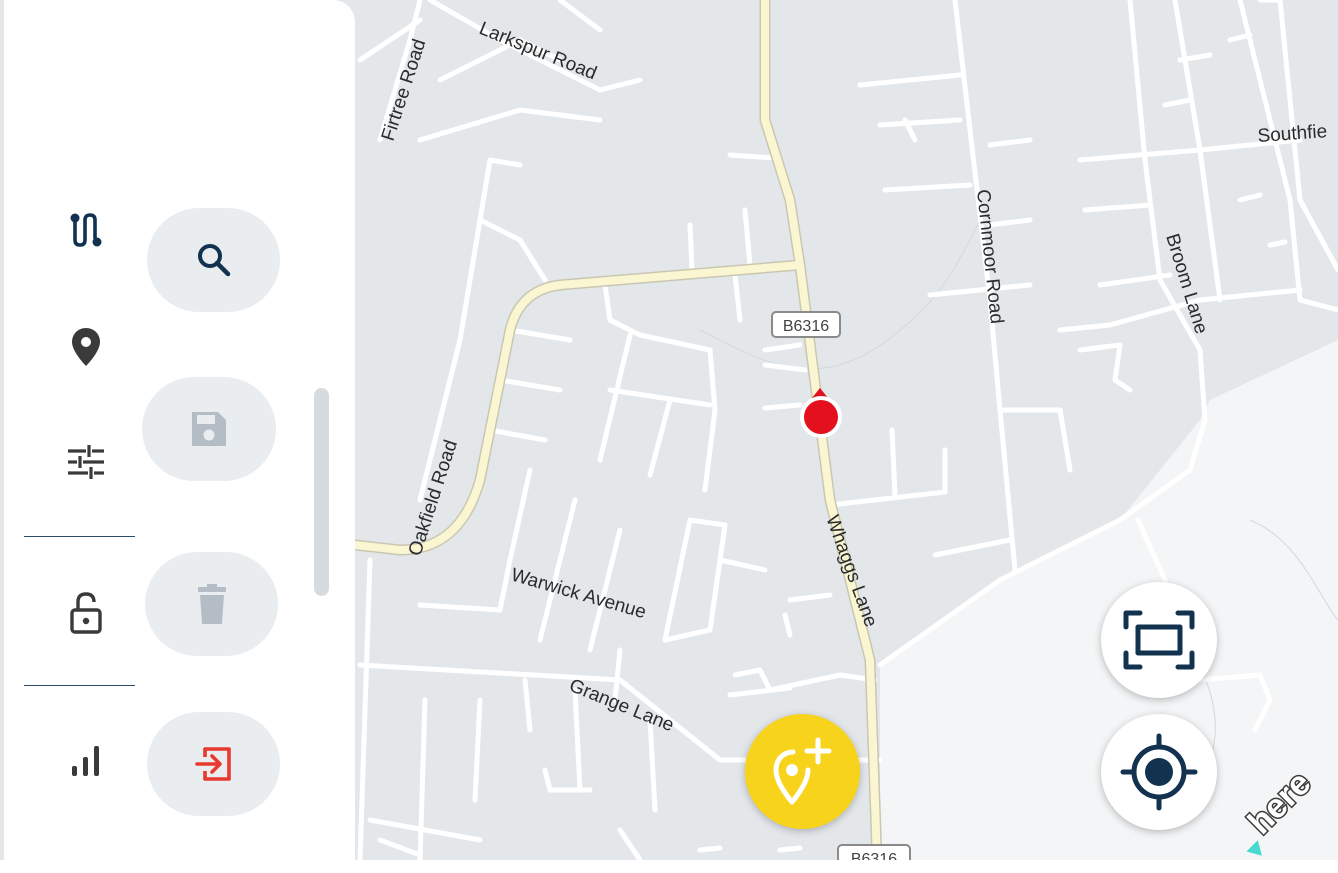  I want to click on fit-view-button, so click(1159, 640).